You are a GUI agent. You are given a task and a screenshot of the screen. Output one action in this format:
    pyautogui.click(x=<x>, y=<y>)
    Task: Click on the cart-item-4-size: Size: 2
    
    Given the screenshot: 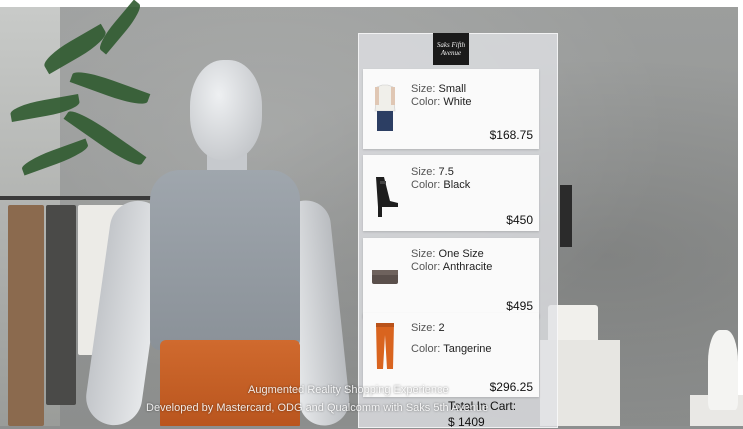 What is the action you would take?
    pyautogui.click(x=428, y=328)
    